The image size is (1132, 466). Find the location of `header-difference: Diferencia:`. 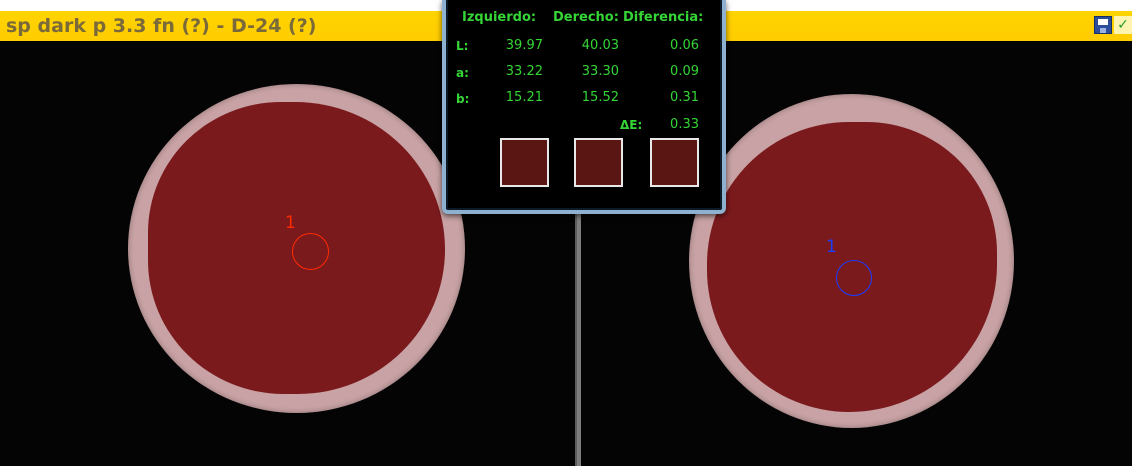

header-difference: Diferencia: is located at coordinates (663, 17).